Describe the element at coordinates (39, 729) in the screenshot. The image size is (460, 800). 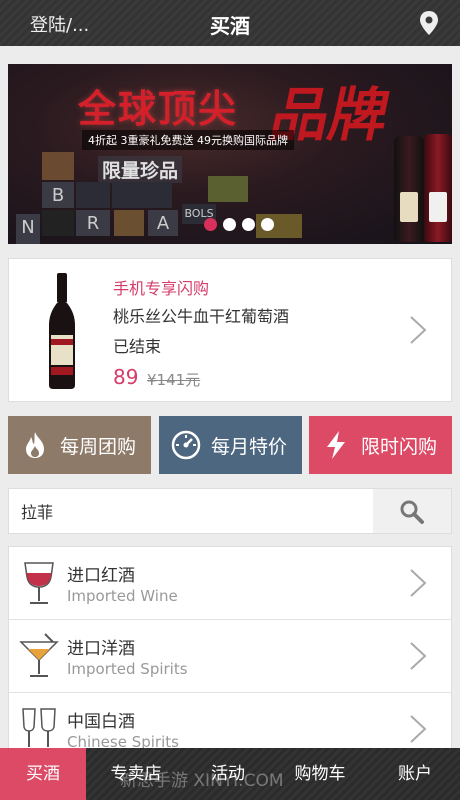
I see `baijiu-glass-icon` at that location.